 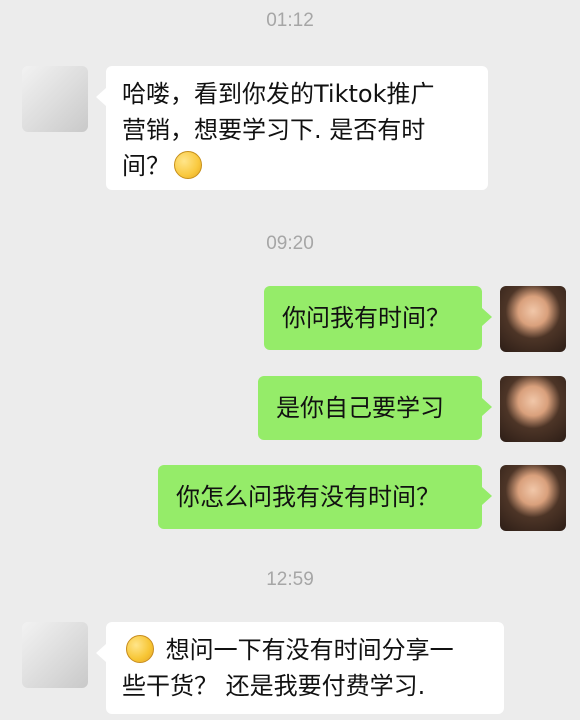 I want to click on timestamp: 12:59, so click(x=290, y=579).